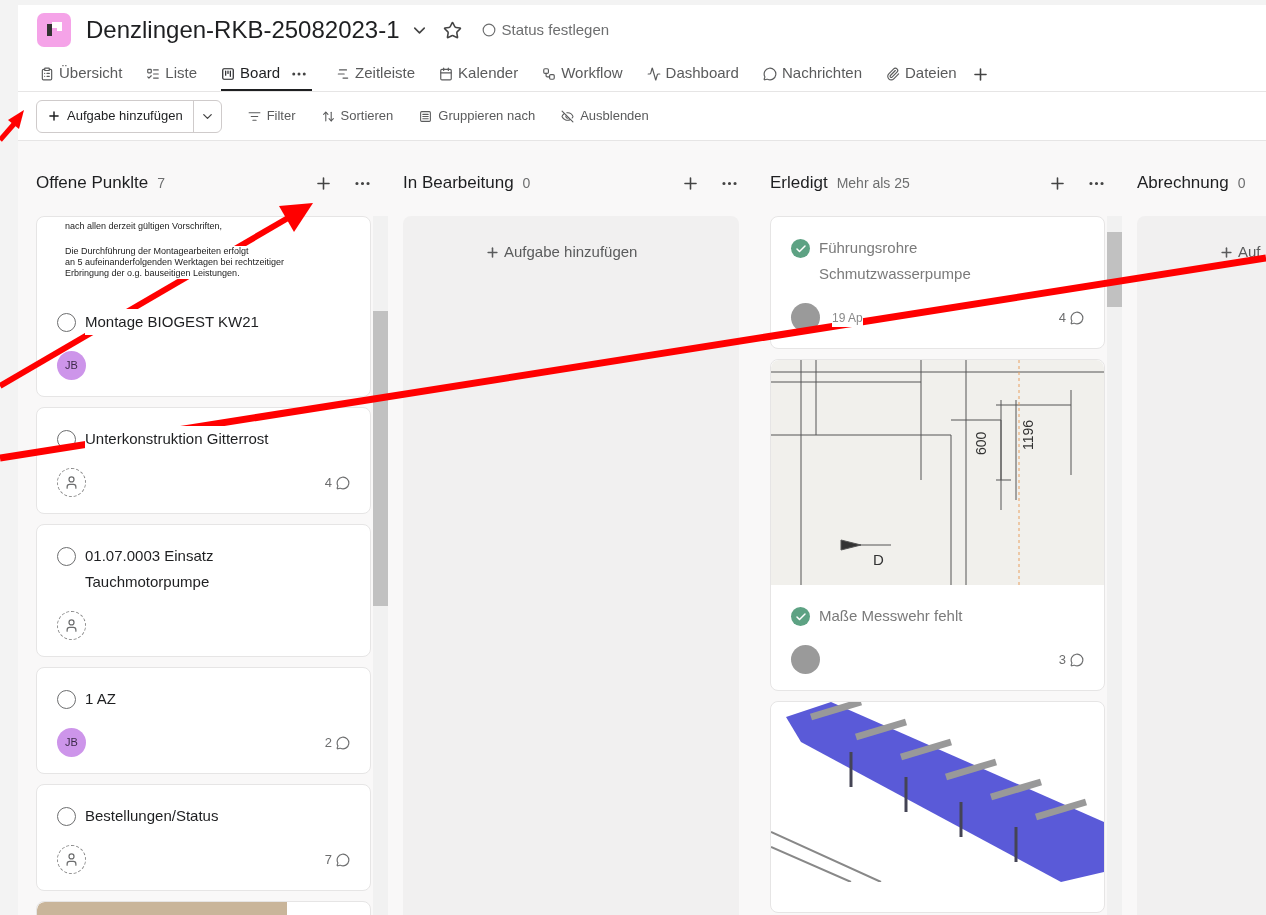 The width and height of the screenshot is (1266, 915). I want to click on activity-icon, so click(653, 73).